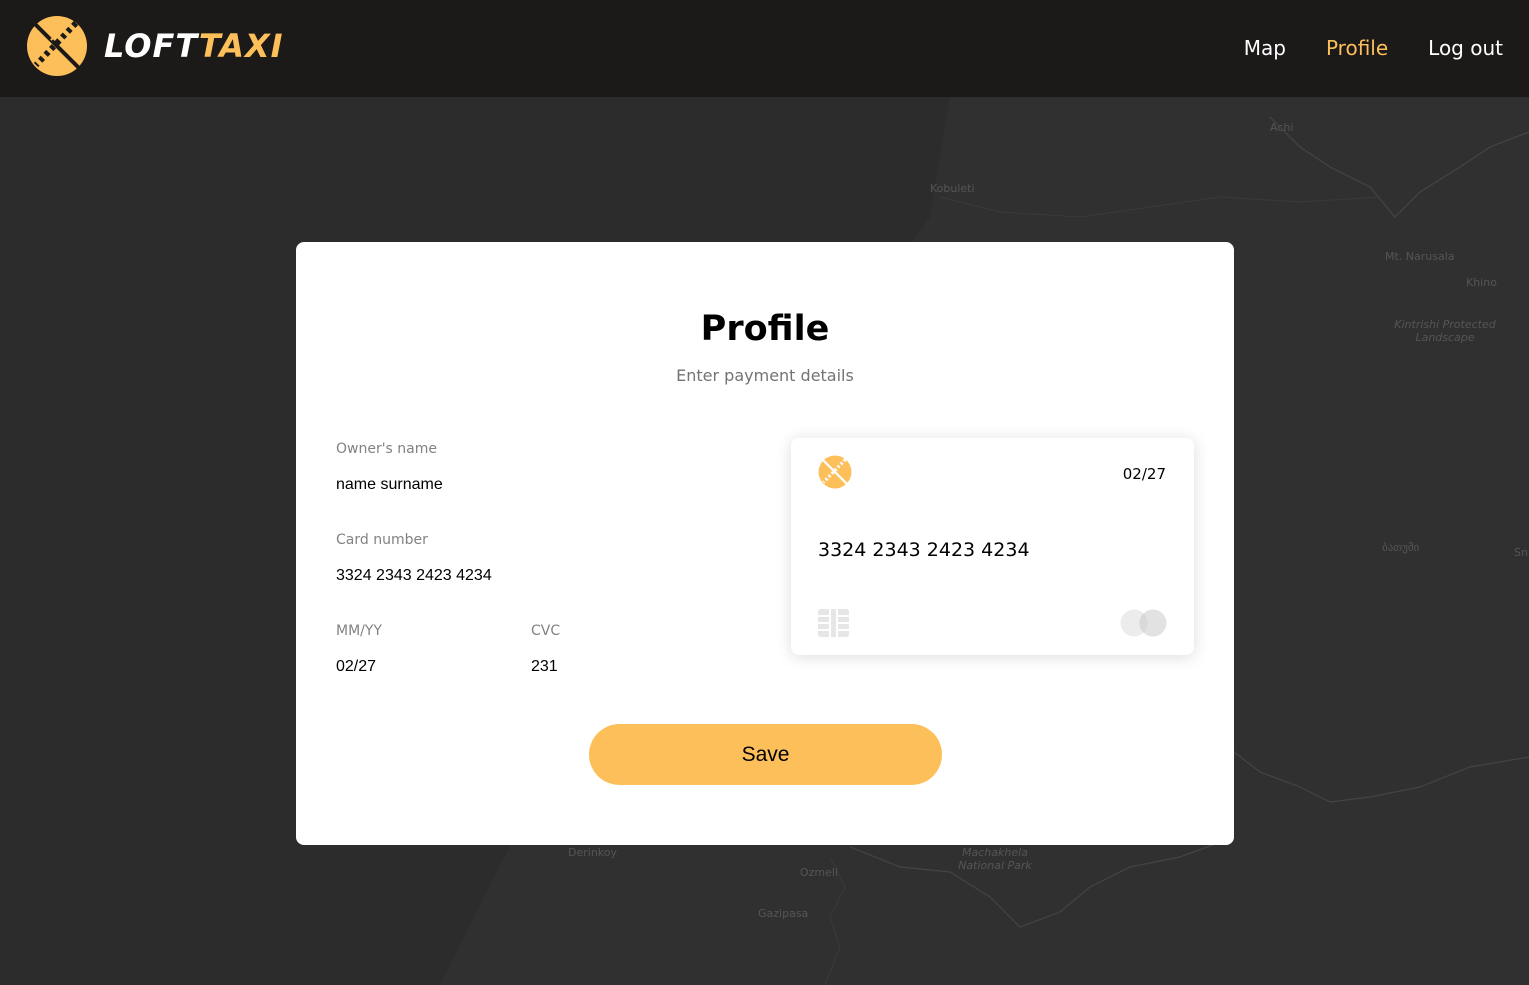 This screenshot has height=985, width=1529. I want to click on mastercard-icon, so click(1143, 623).